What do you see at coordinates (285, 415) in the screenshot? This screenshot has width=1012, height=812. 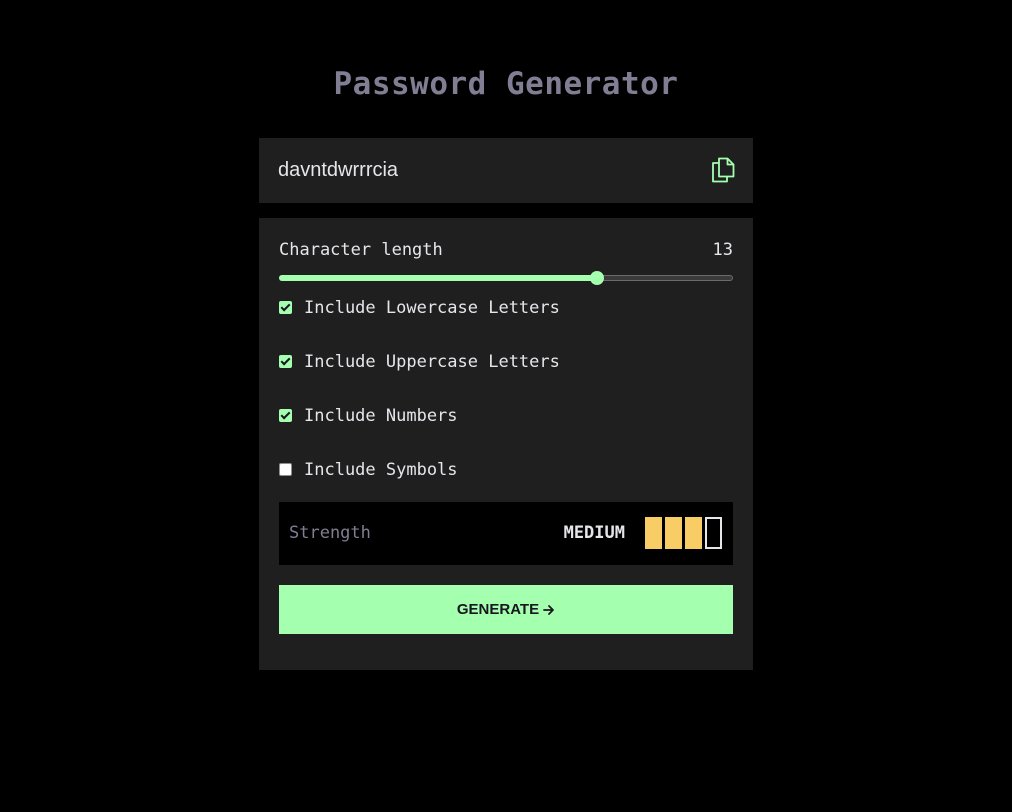 I see `numbers-checkbox` at bounding box center [285, 415].